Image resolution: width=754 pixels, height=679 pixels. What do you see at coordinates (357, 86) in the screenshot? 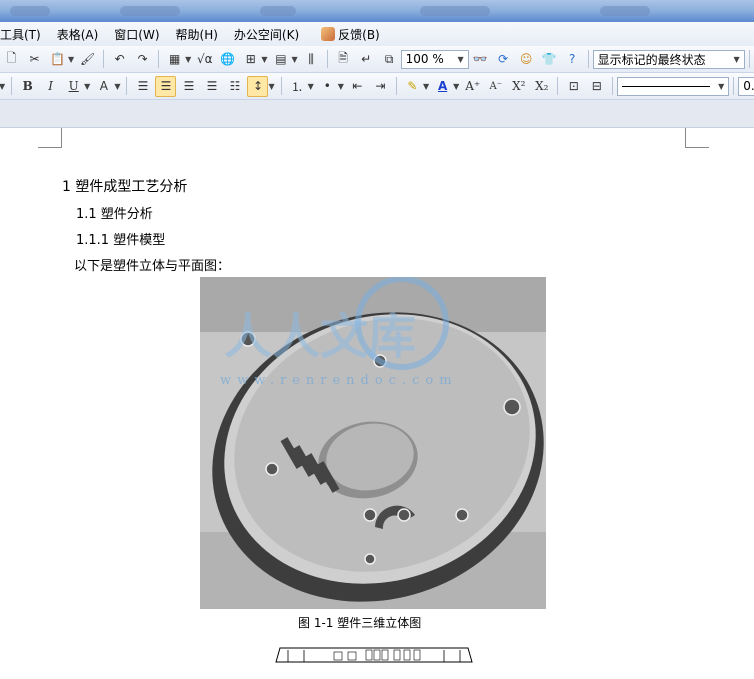
I see `decrease-indent-icon: ⇤` at bounding box center [357, 86].